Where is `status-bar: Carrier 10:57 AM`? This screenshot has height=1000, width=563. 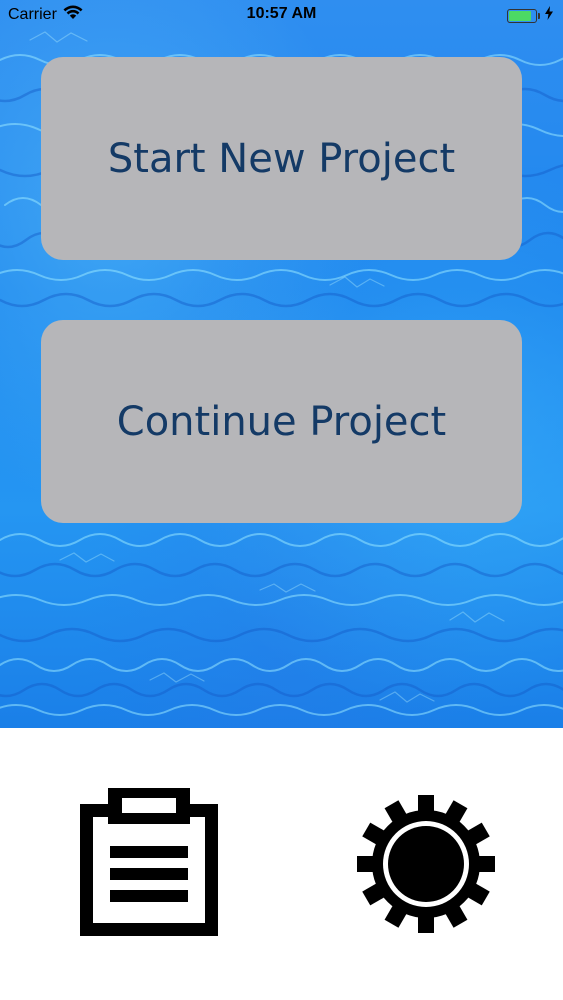 status-bar: Carrier 10:57 AM is located at coordinates (281, 15).